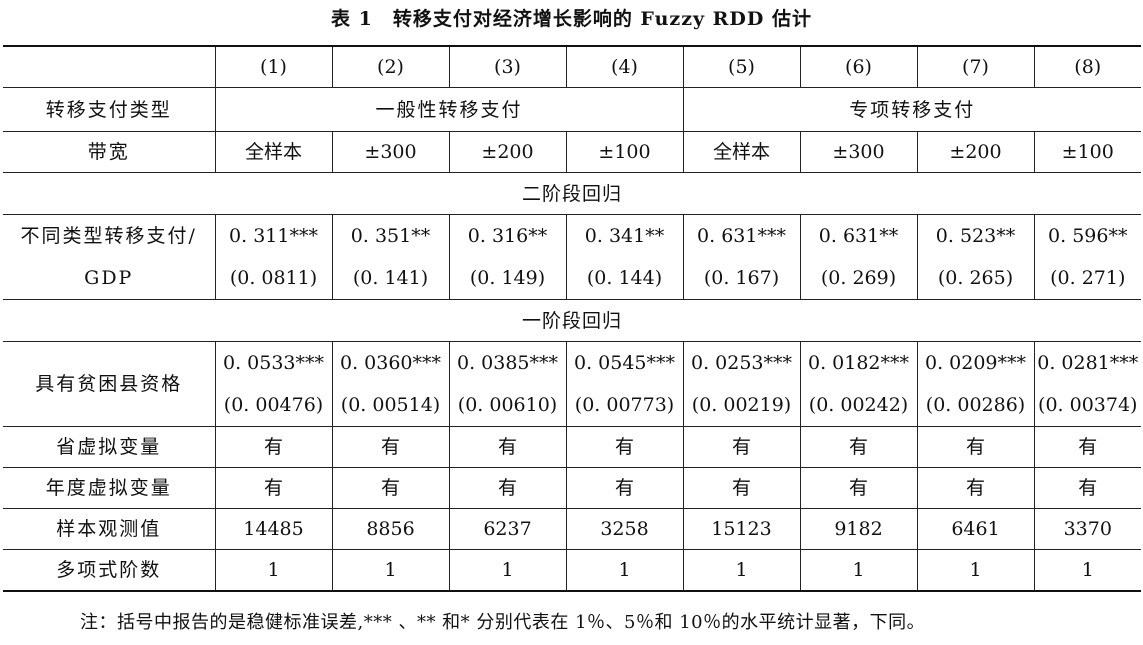 The image size is (1143, 645). What do you see at coordinates (273, 405) in the screenshot?
I see `standard-error: (0. 00476)` at bounding box center [273, 405].